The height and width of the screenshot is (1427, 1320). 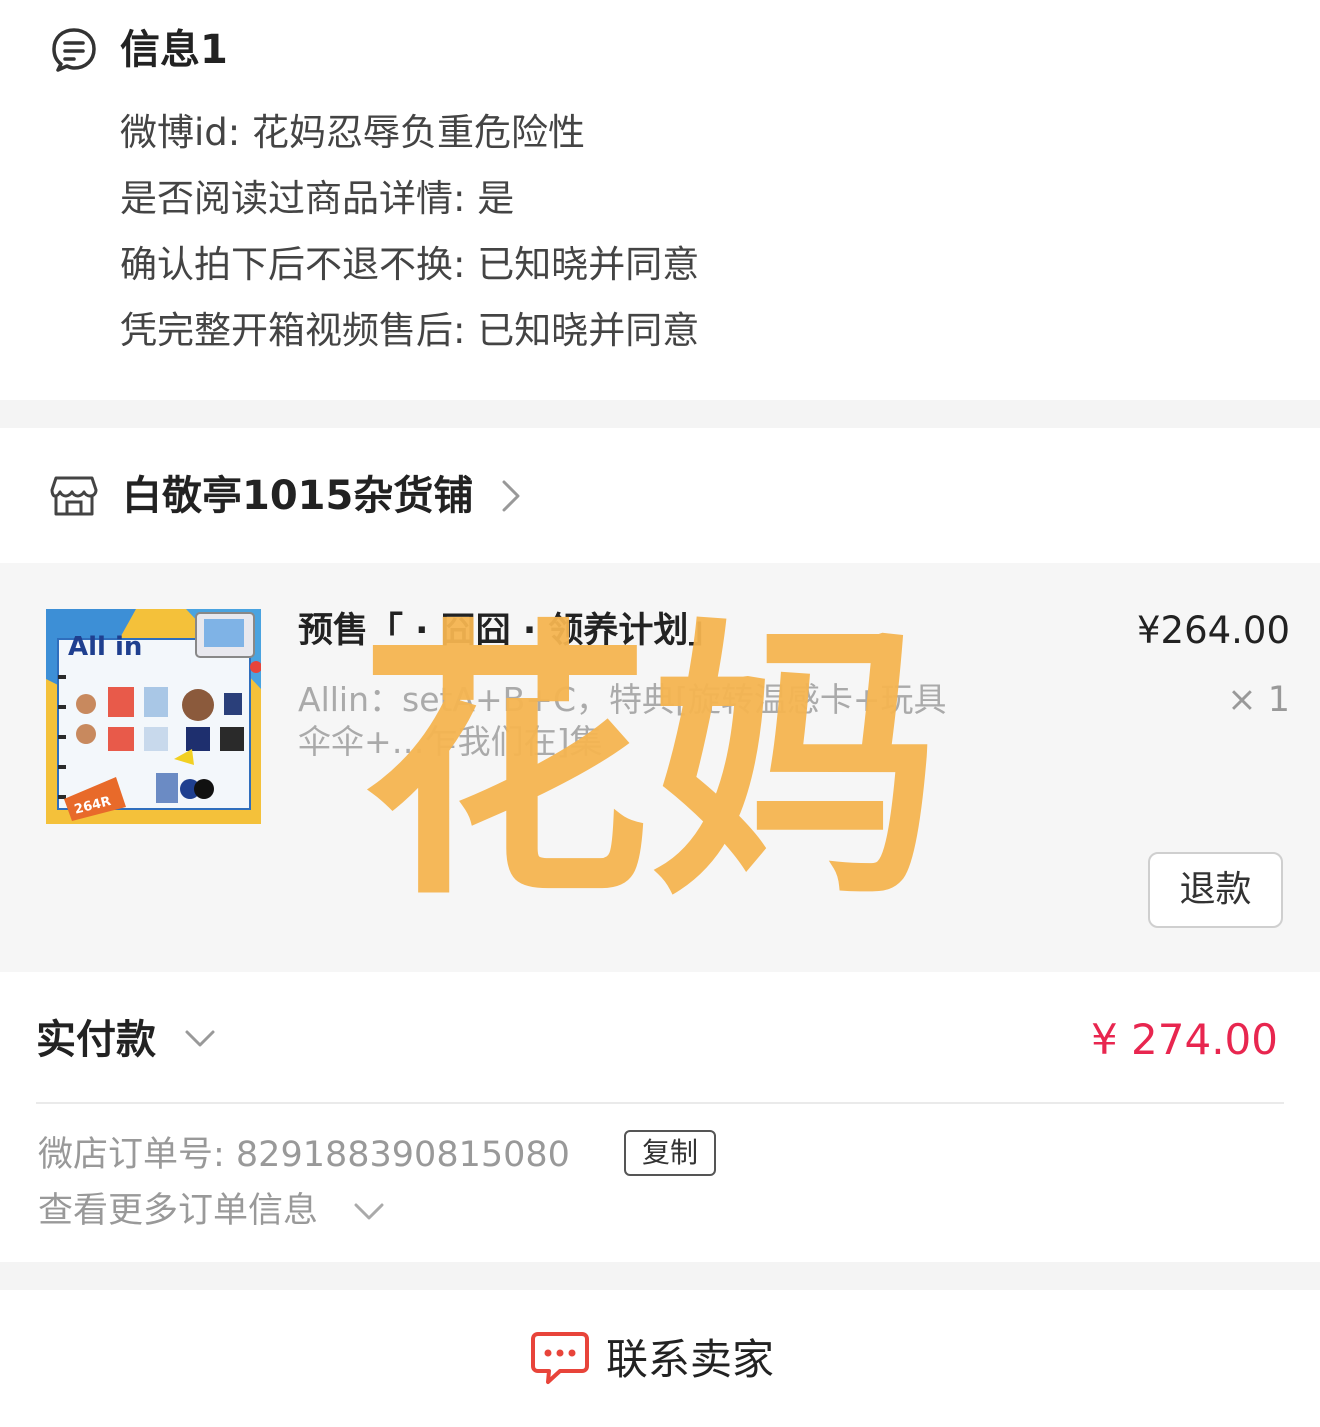 I want to click on product-title: 预售「 · 囧囧 · 领养计划」, so click(x=510, y=631).